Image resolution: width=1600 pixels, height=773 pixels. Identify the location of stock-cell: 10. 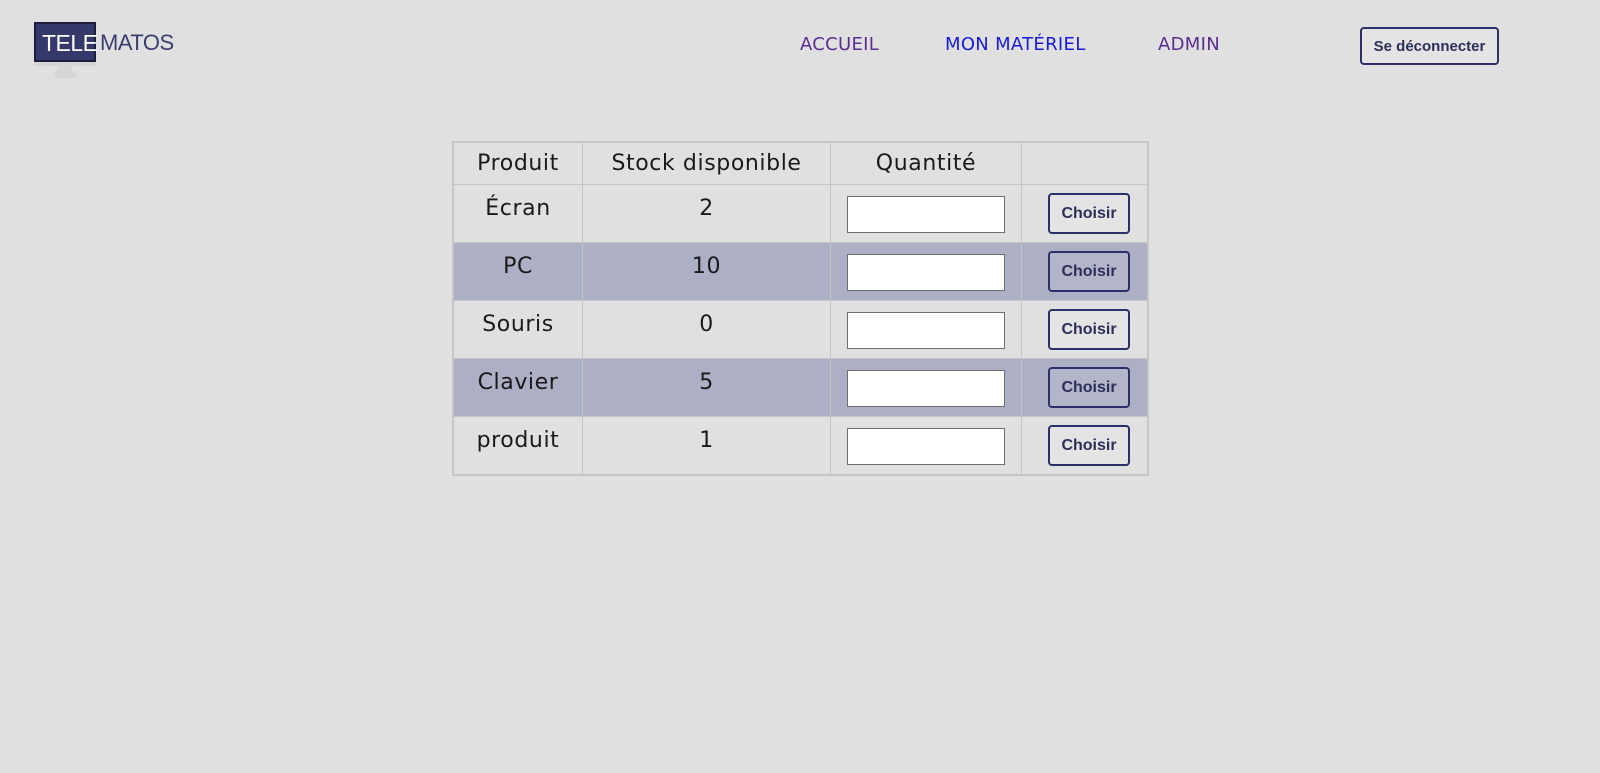
(706, 271).